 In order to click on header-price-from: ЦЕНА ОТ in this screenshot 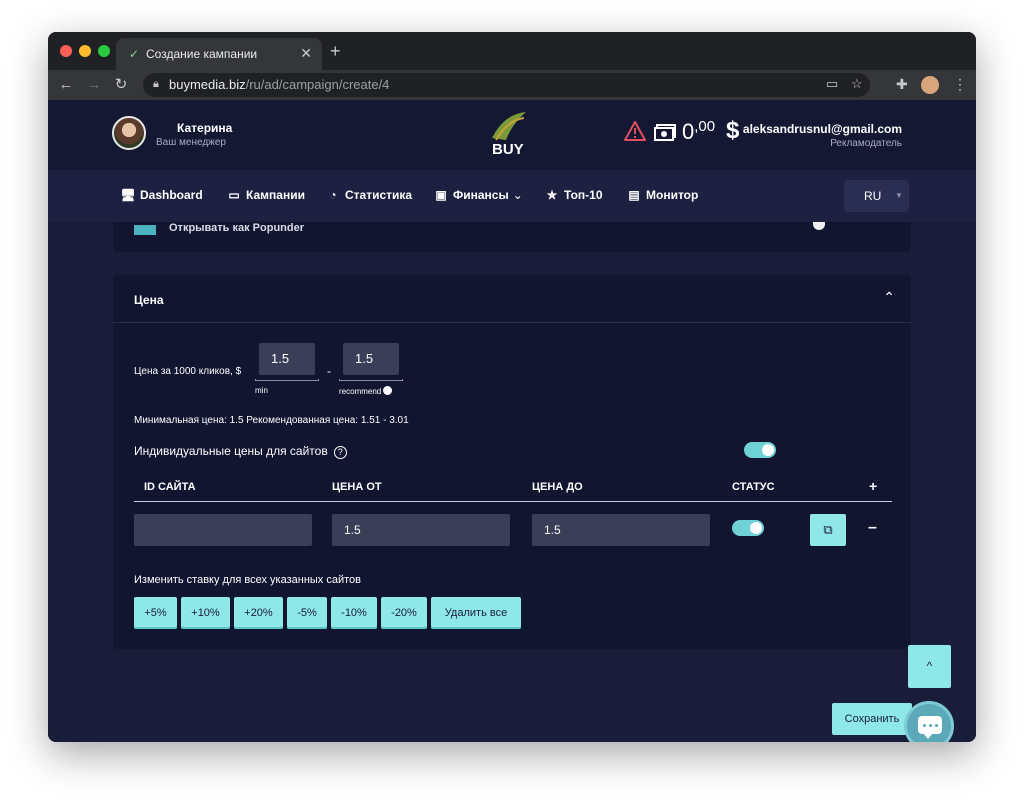, I will do `click(357, 487)`.